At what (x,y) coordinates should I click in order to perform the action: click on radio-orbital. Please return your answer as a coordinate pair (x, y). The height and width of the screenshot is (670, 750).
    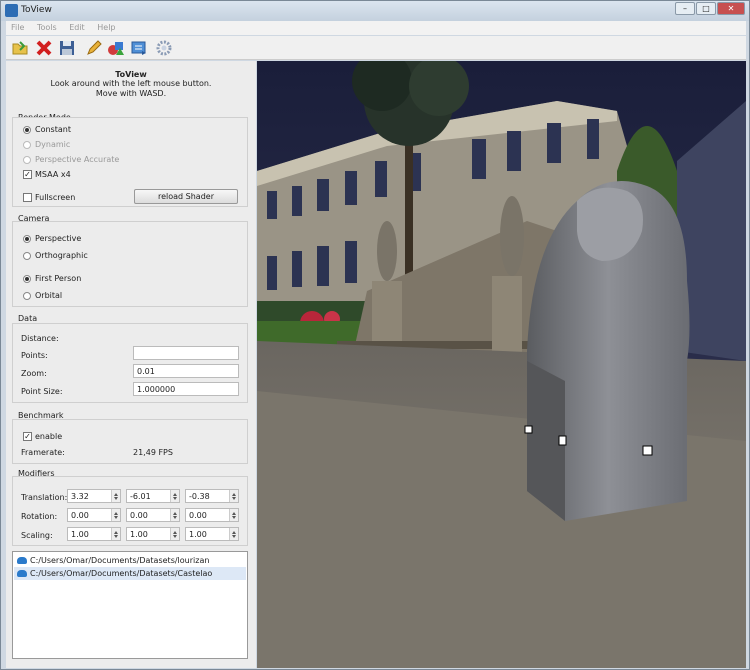
    Looking at the image, I should click on (27, 296).